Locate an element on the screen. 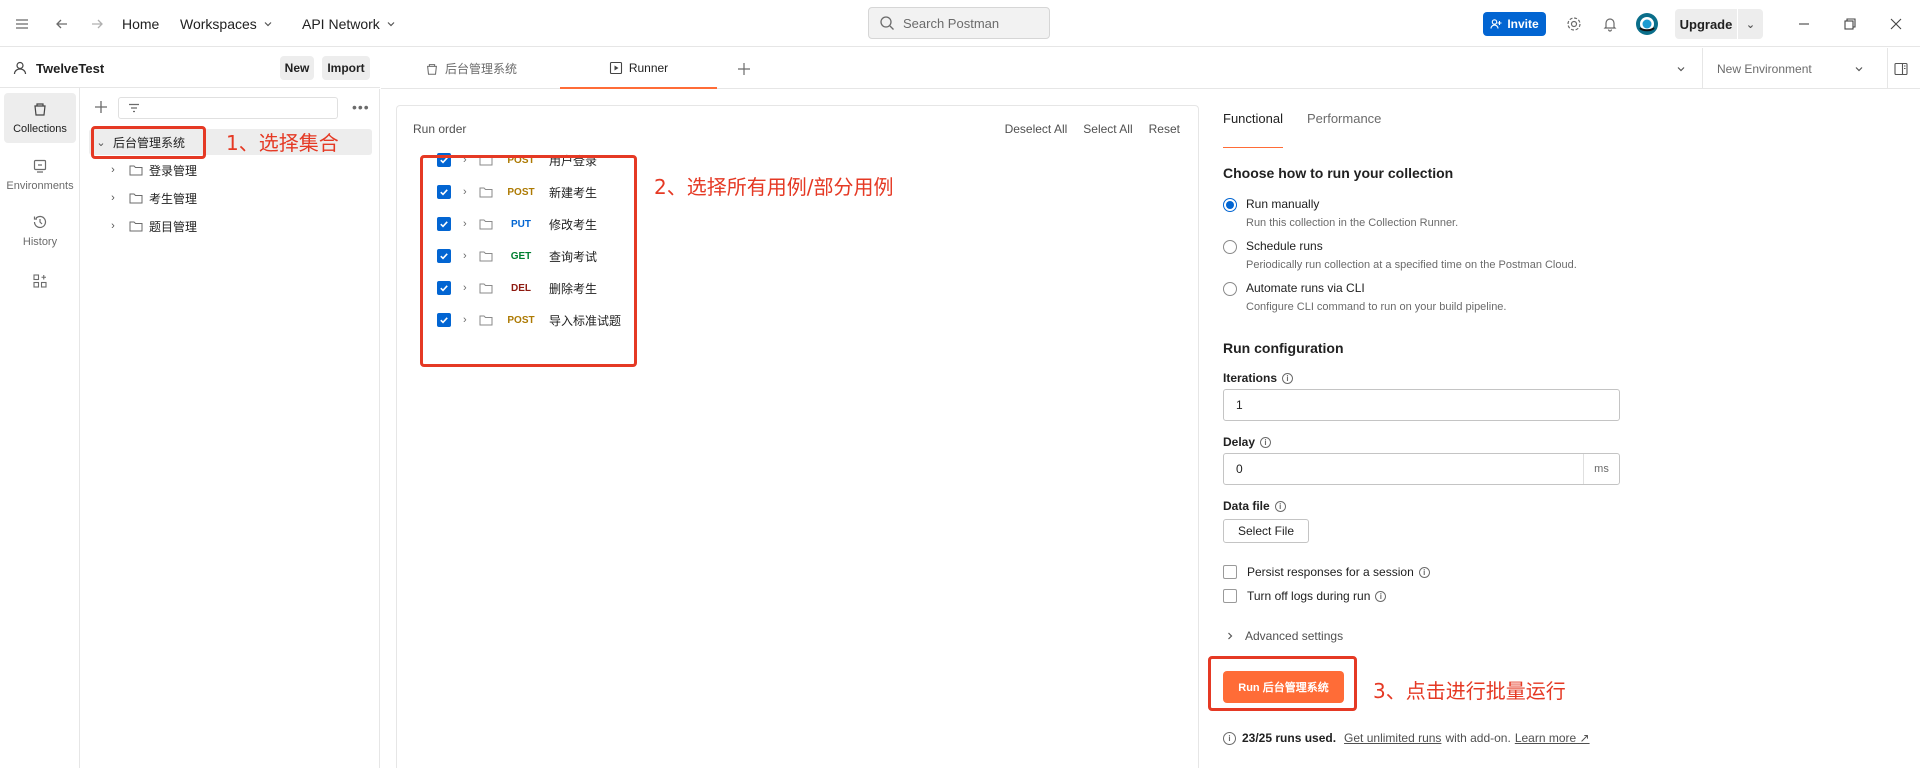 Image resolution: width=1920 pixels, height=768 pixels. chevron-down-icon: ⌄ is located at coordinates (1750, 24).